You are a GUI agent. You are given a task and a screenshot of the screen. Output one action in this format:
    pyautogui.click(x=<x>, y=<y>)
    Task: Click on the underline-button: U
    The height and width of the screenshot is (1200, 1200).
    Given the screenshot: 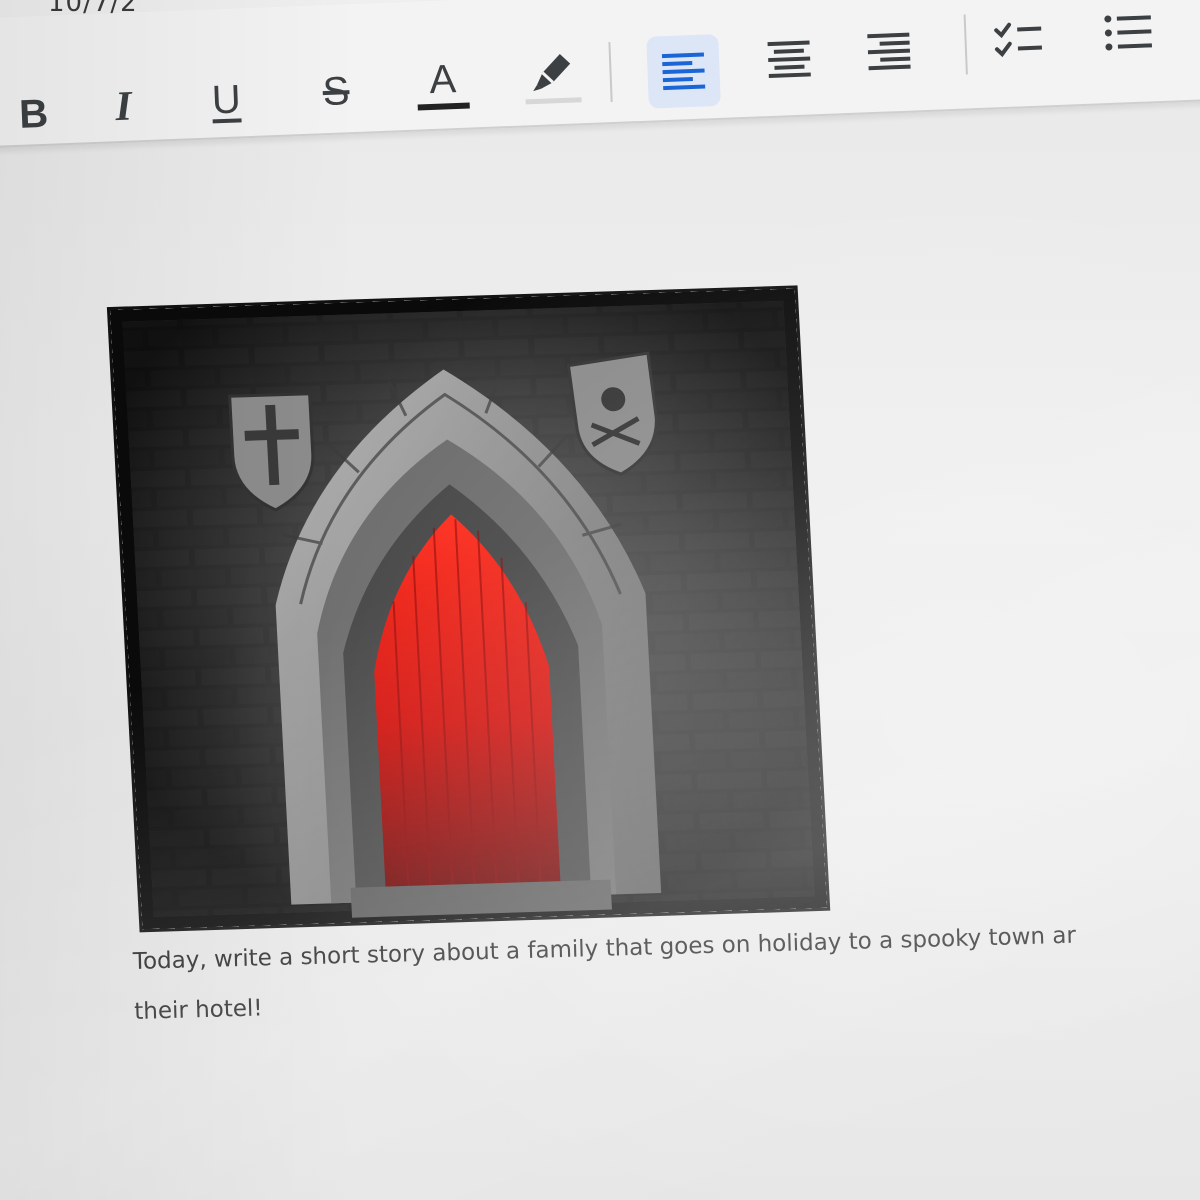 What is the action you would take?
    pyautogui.click(x=226, y=100)
    